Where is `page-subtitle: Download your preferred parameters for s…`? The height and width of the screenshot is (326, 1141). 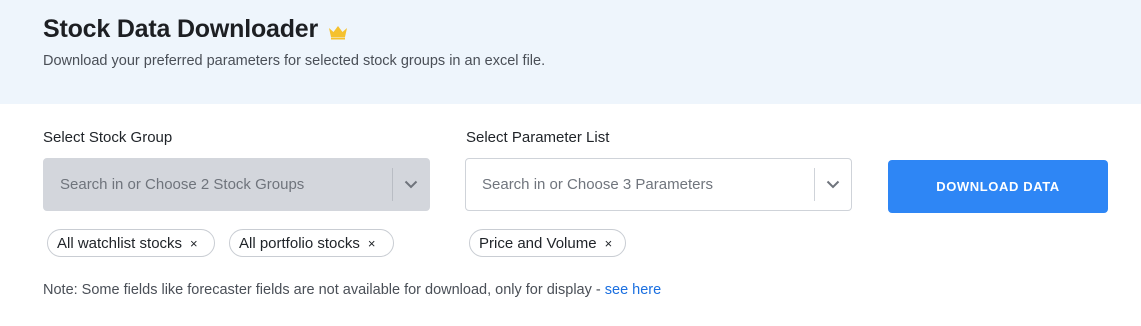 page-subtitle: Download your preferred parameters for s… is located at coordinates (294, 61).